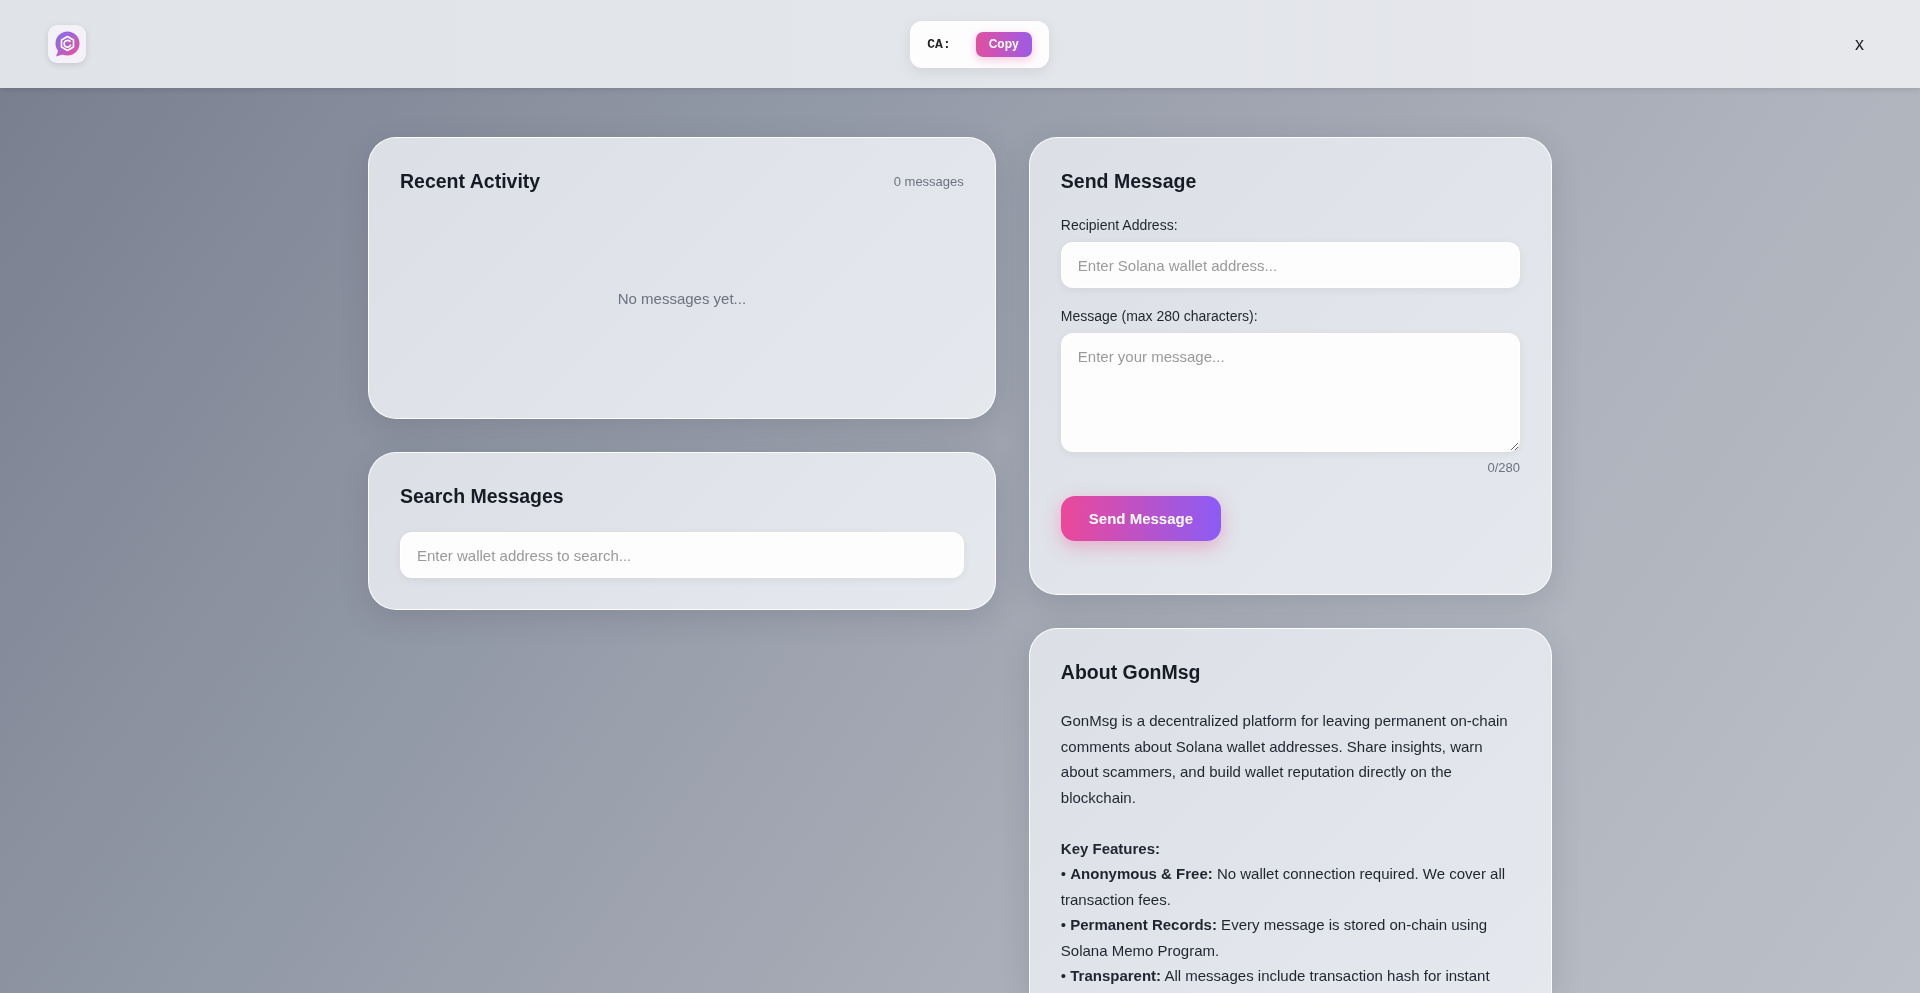 The image size is (1920, 993). I want to click on card-title: Recent Activity, so click(470, 181).